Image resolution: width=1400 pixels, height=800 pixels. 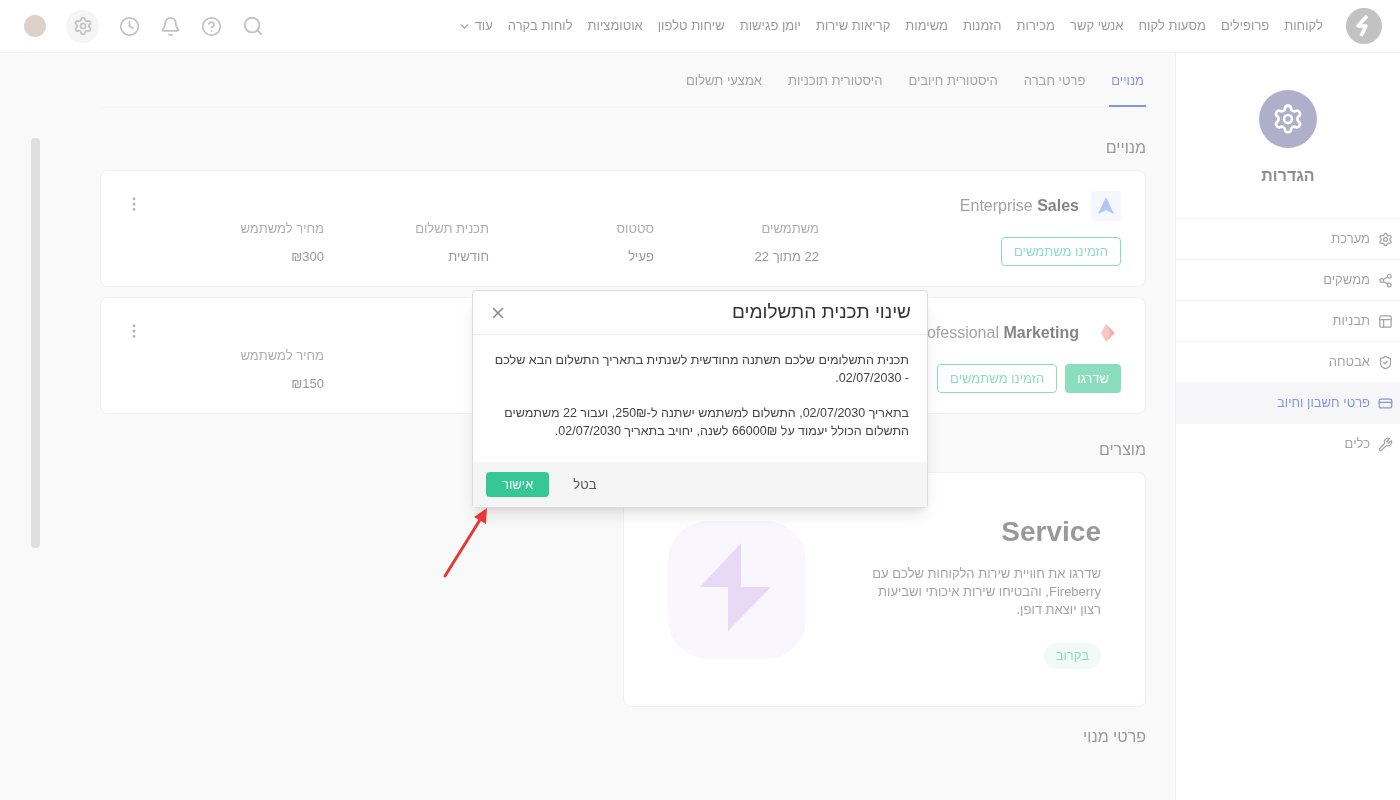 What do you see at coordinates (475, 26) in the screenshot?
I see `more-menu: עוד` at bounding box center [475, 26].